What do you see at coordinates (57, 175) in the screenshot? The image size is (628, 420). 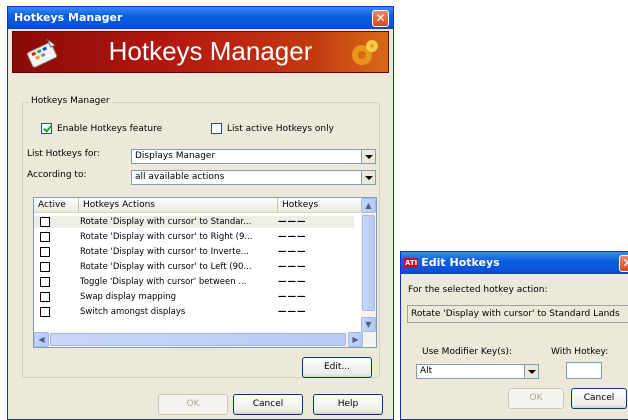 I see `according-to-label: According to:` at bounding box center [57, 175].